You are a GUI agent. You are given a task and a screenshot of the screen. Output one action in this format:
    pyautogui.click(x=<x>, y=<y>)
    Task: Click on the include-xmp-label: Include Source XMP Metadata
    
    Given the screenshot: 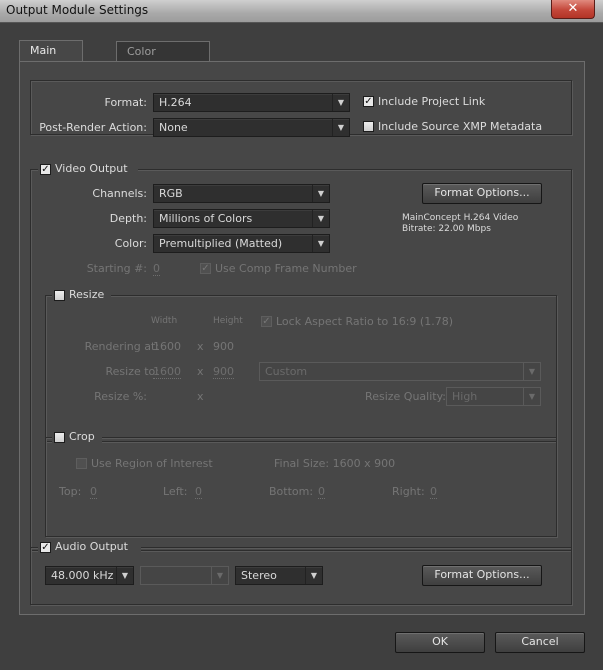 What is the action you would take?
    pyautogui.click(x=460, y=126)
    